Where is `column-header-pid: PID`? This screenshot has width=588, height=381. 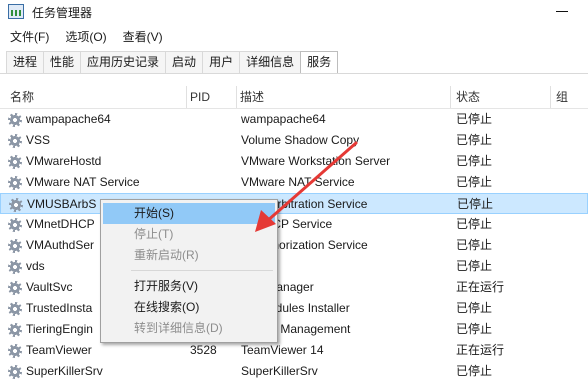
column-header-pid: PID is located at coordinates (211, 97).